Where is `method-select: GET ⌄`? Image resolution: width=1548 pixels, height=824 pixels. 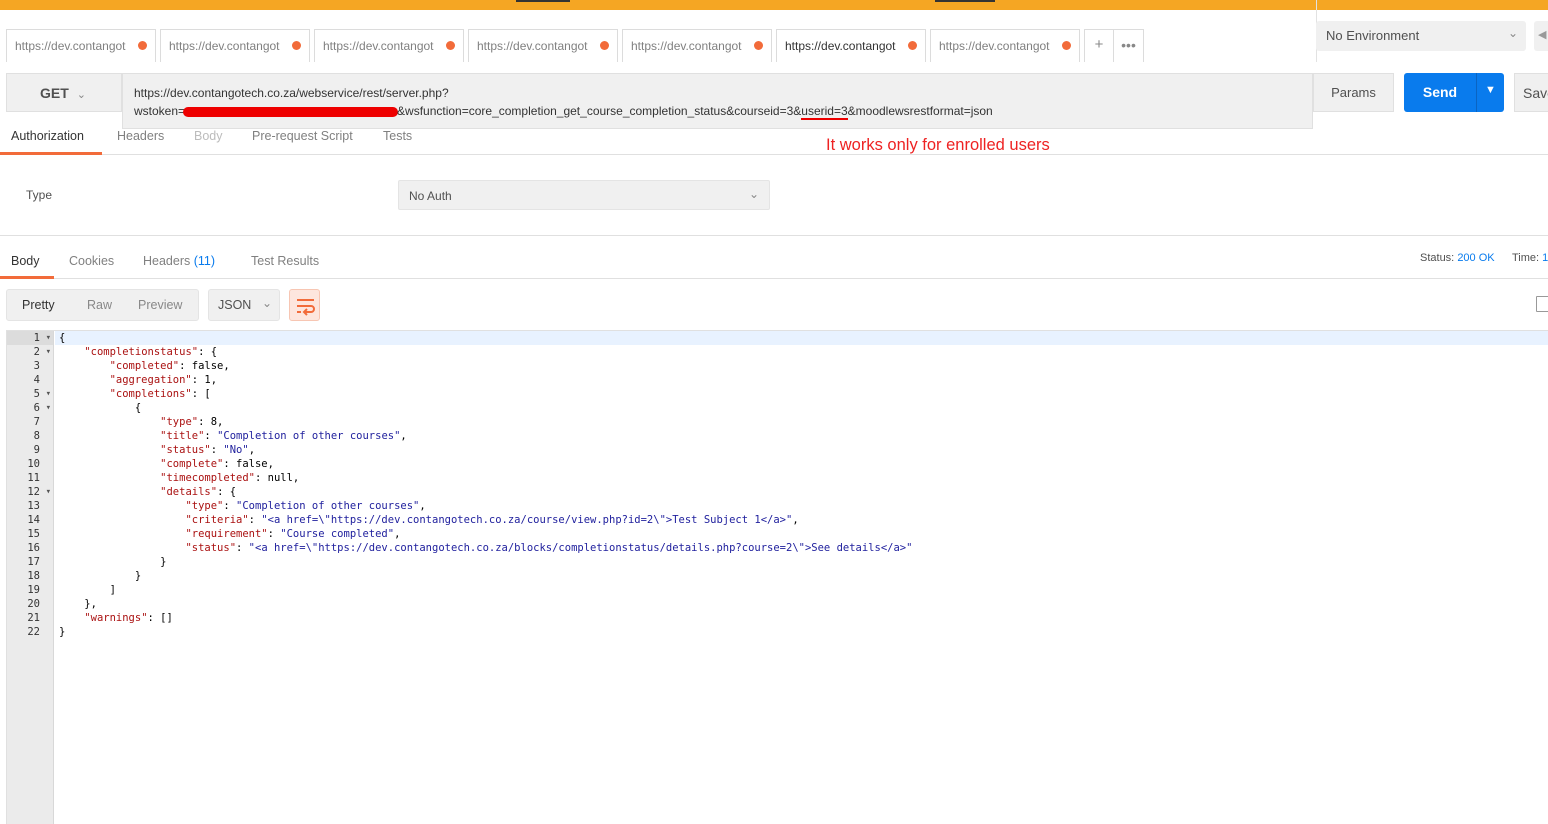
method-select: GET ⌄ is located at coordinates (64, 92).